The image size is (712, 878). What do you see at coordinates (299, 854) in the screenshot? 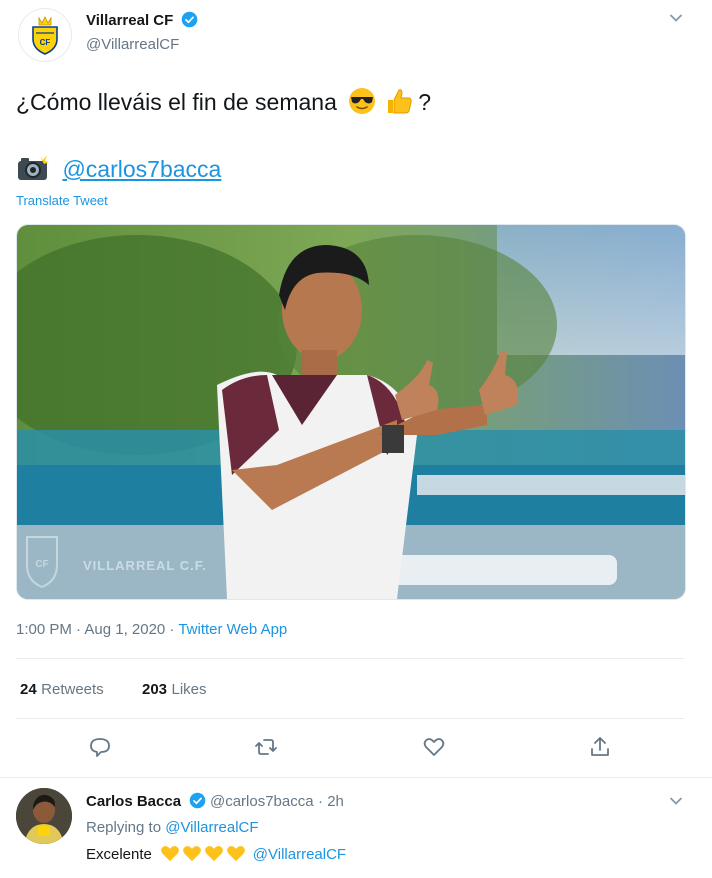
I see `reply-mention-link: @VillarrealCF` at bounding box center [299, 854].